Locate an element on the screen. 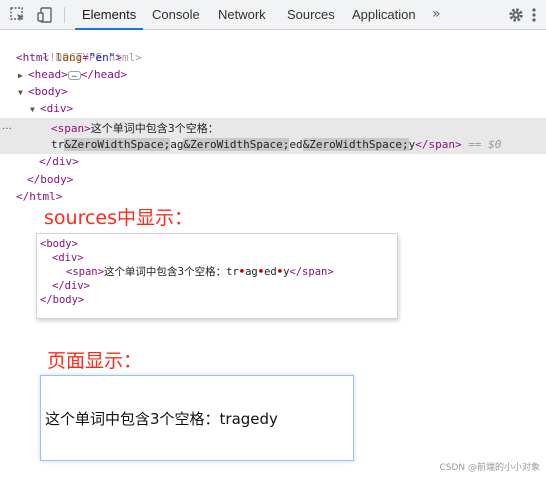  src-span-text: 这个单词中包含3个空格： is located at coordinates (165, 272).